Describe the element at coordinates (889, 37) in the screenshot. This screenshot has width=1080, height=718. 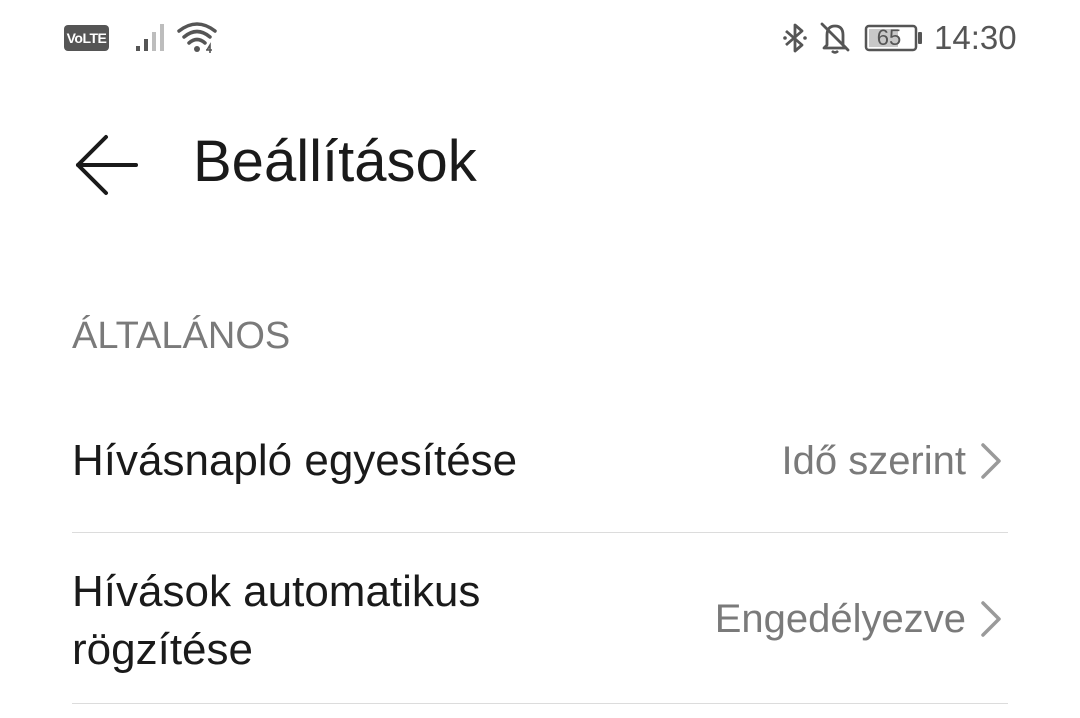
I see `battery-level: 65` at that location.